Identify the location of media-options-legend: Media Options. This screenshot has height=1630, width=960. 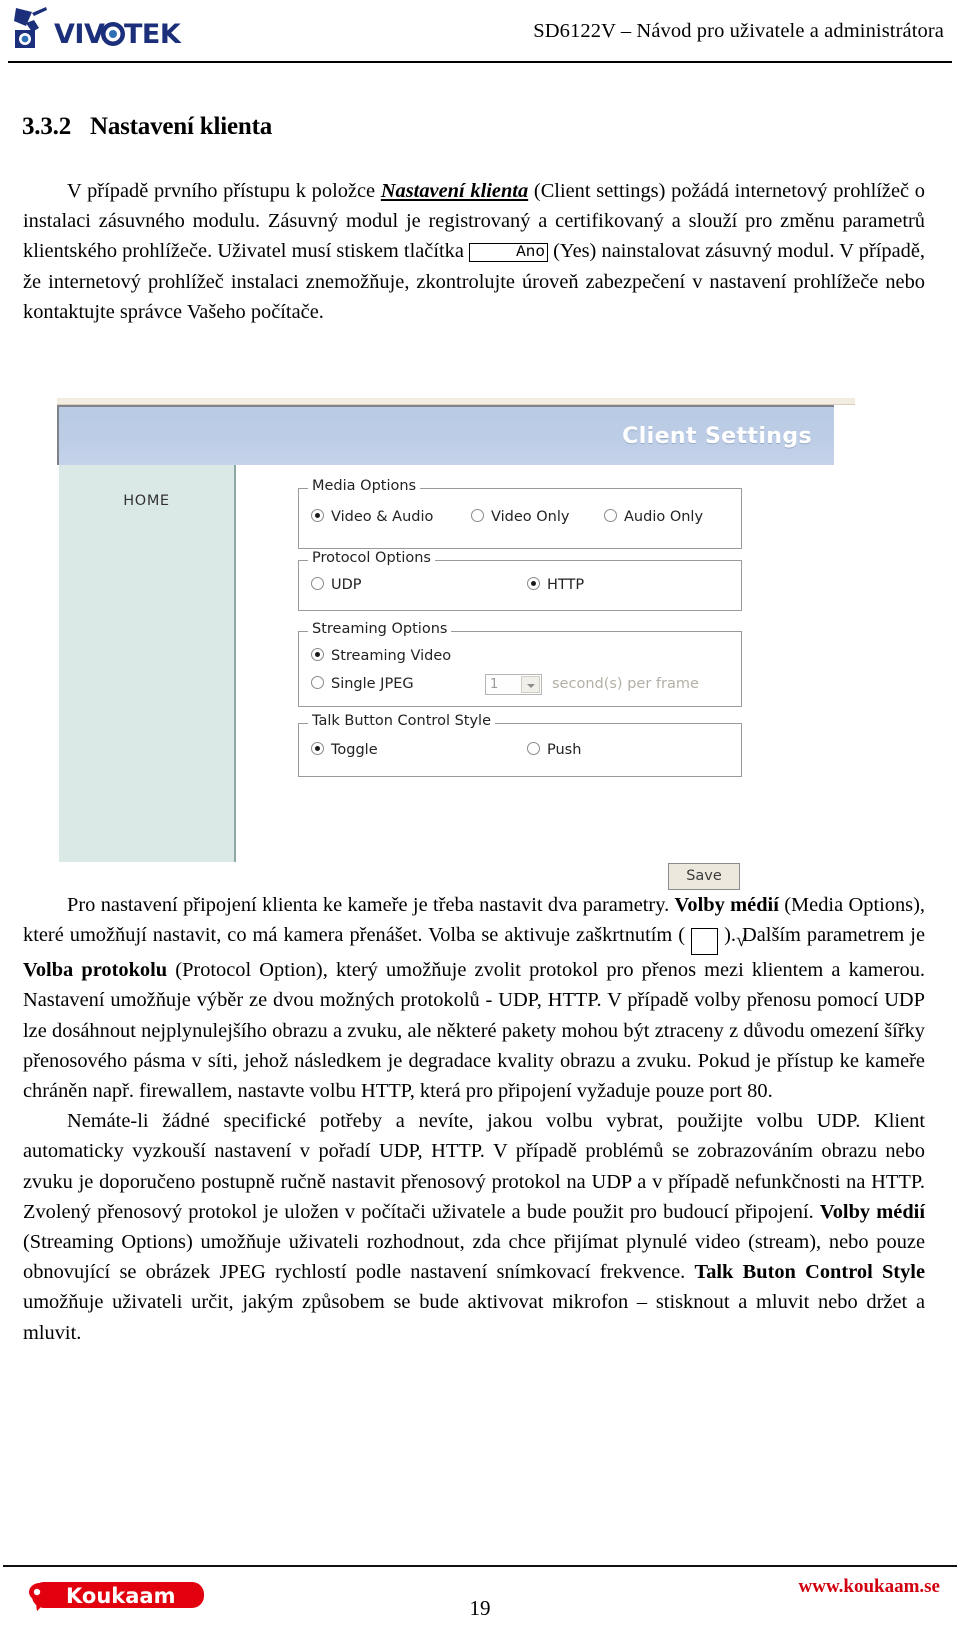
(364, 486).